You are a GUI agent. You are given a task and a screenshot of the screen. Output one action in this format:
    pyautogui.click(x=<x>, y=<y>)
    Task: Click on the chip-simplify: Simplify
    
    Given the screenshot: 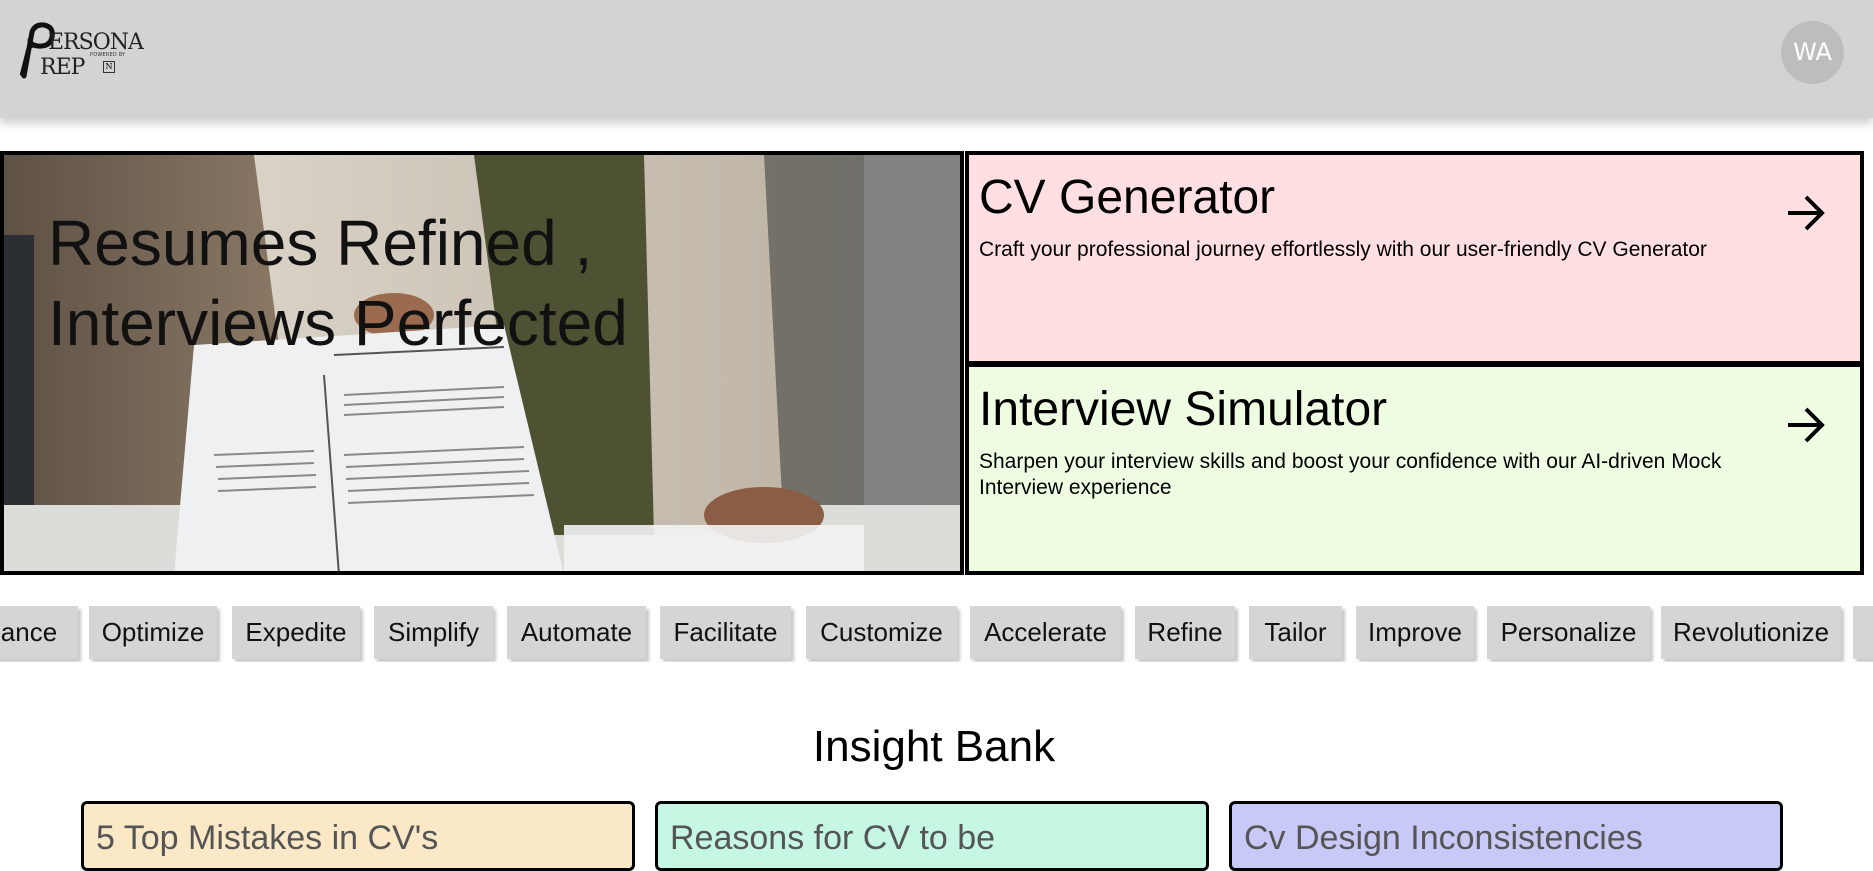 What is the action you would take?
    pyautogui.click(x=433, y=632)
    